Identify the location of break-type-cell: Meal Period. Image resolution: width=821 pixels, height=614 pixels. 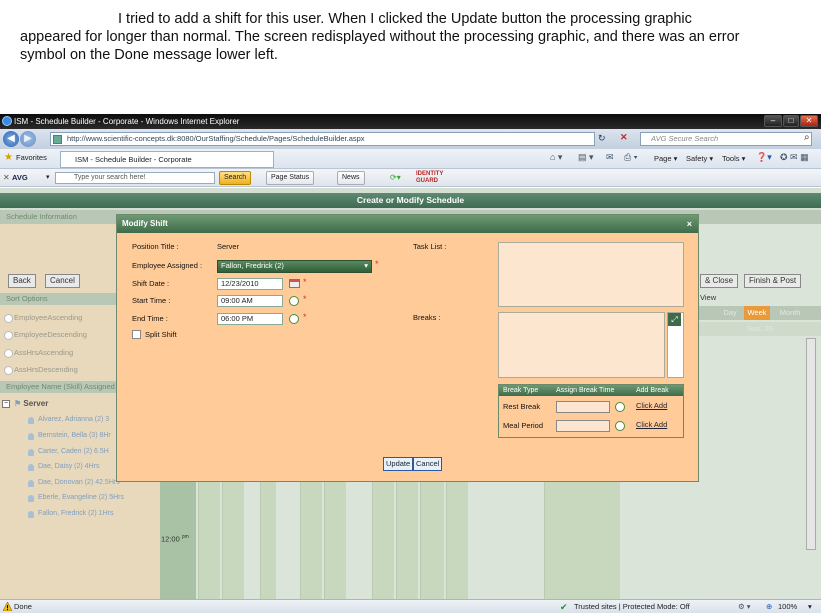
(523, 425).